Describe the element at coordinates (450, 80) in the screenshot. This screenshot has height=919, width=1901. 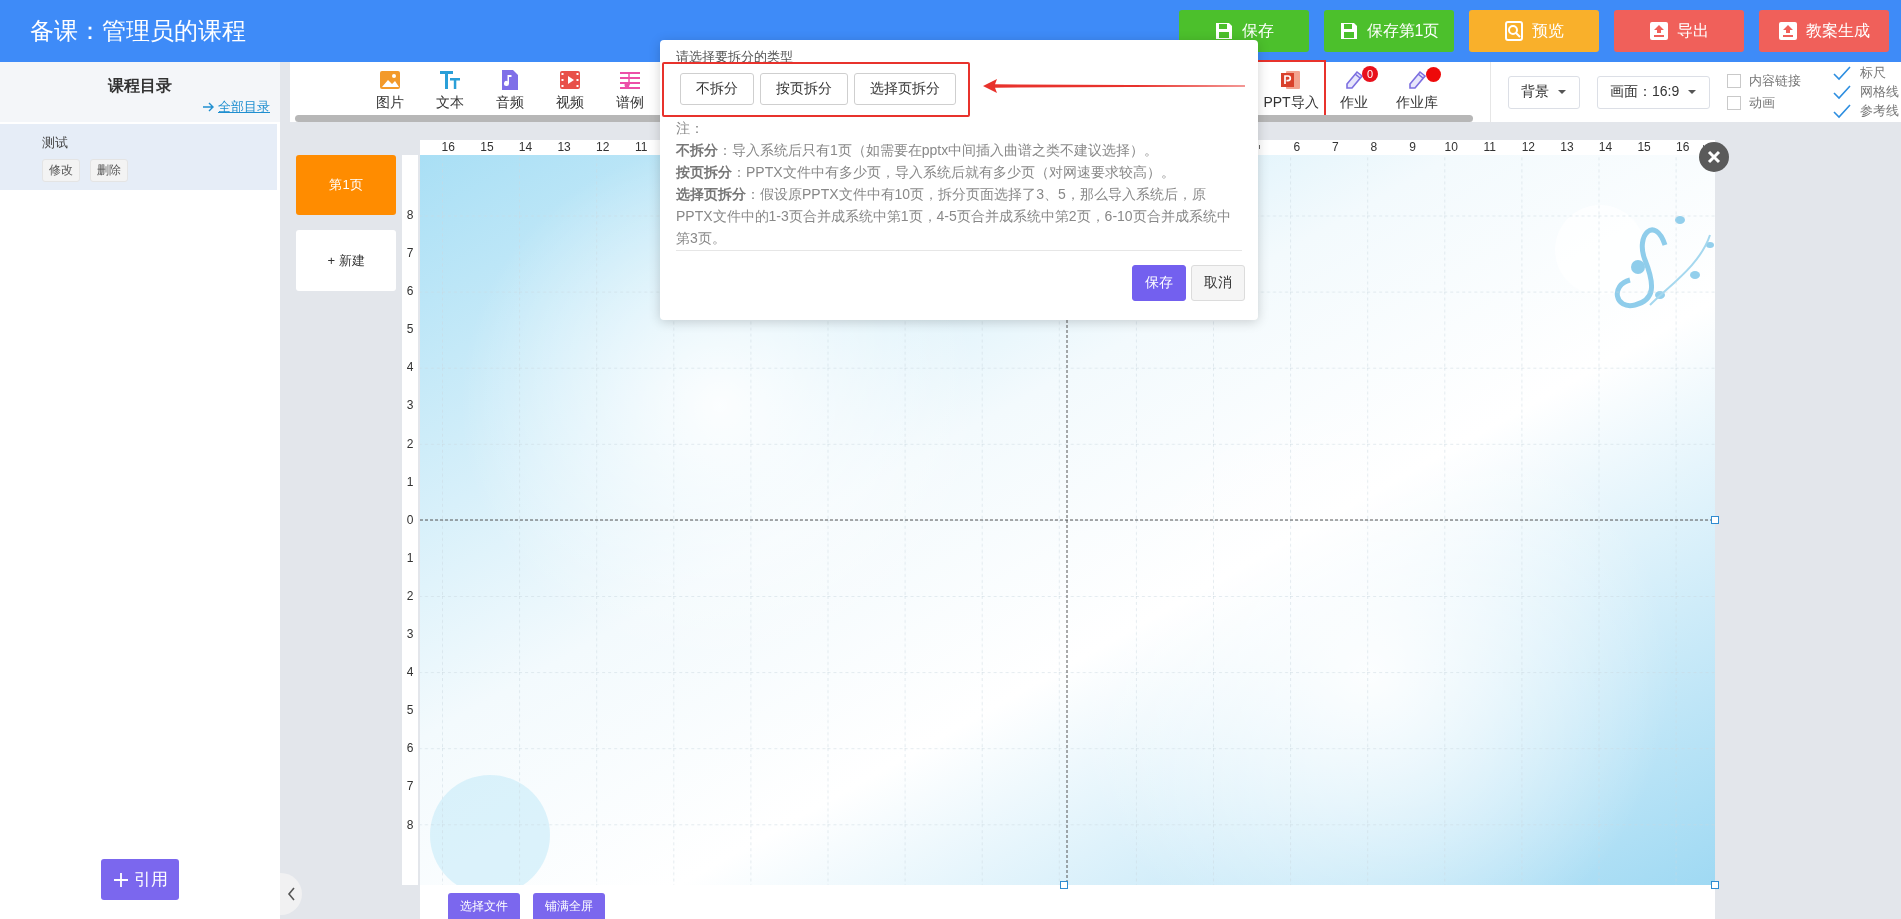
I see `text-icon` at that location.